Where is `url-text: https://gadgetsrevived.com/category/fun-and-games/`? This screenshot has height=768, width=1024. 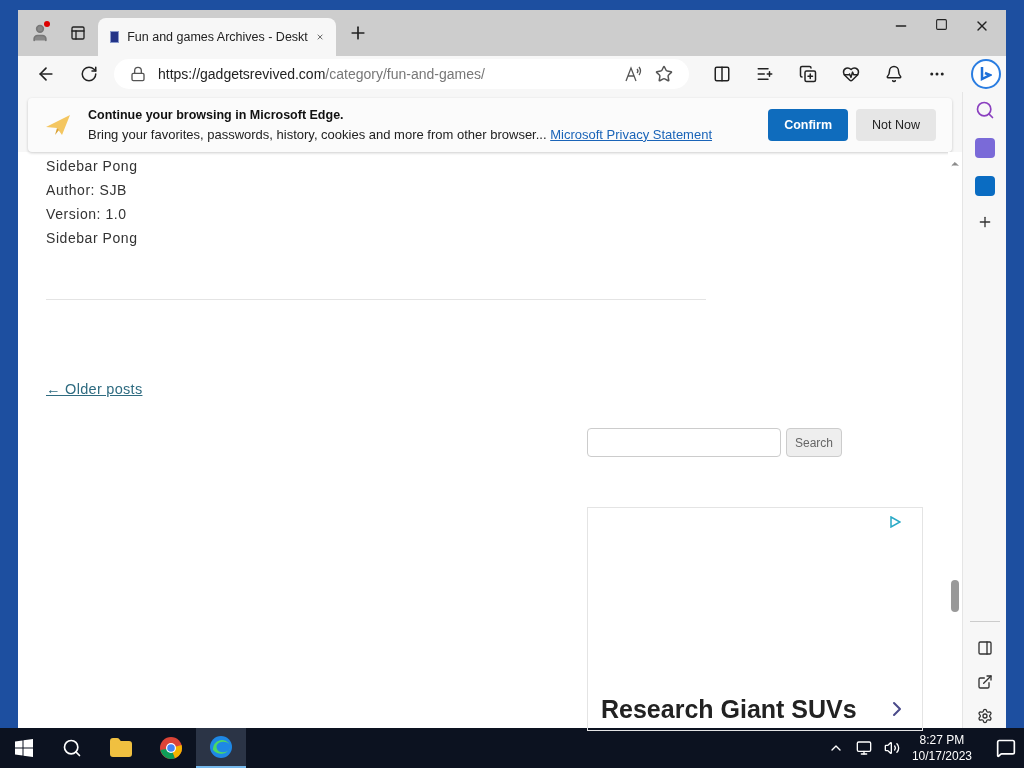 url-text: https://gadgetsrevived.com/category/fun-and-games/ is located at coordinates (322, 74).